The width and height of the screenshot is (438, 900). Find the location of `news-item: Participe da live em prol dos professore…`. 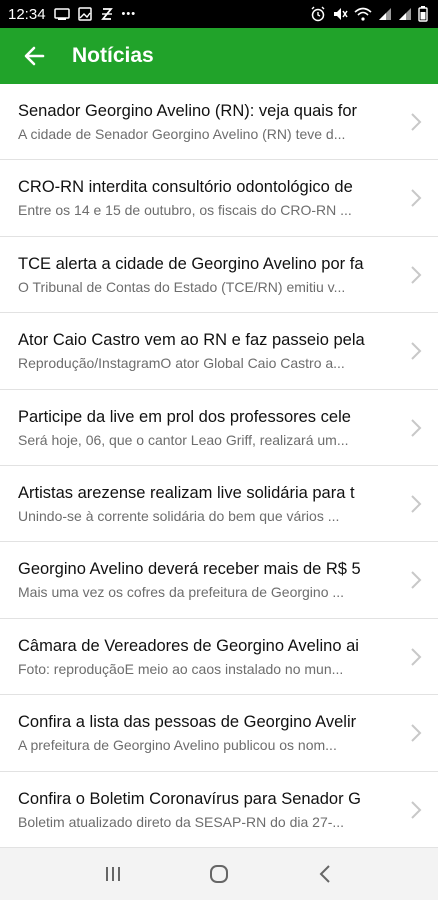

news-item: Participe da live em prol dos professore… is located at coordinates (219, 428).